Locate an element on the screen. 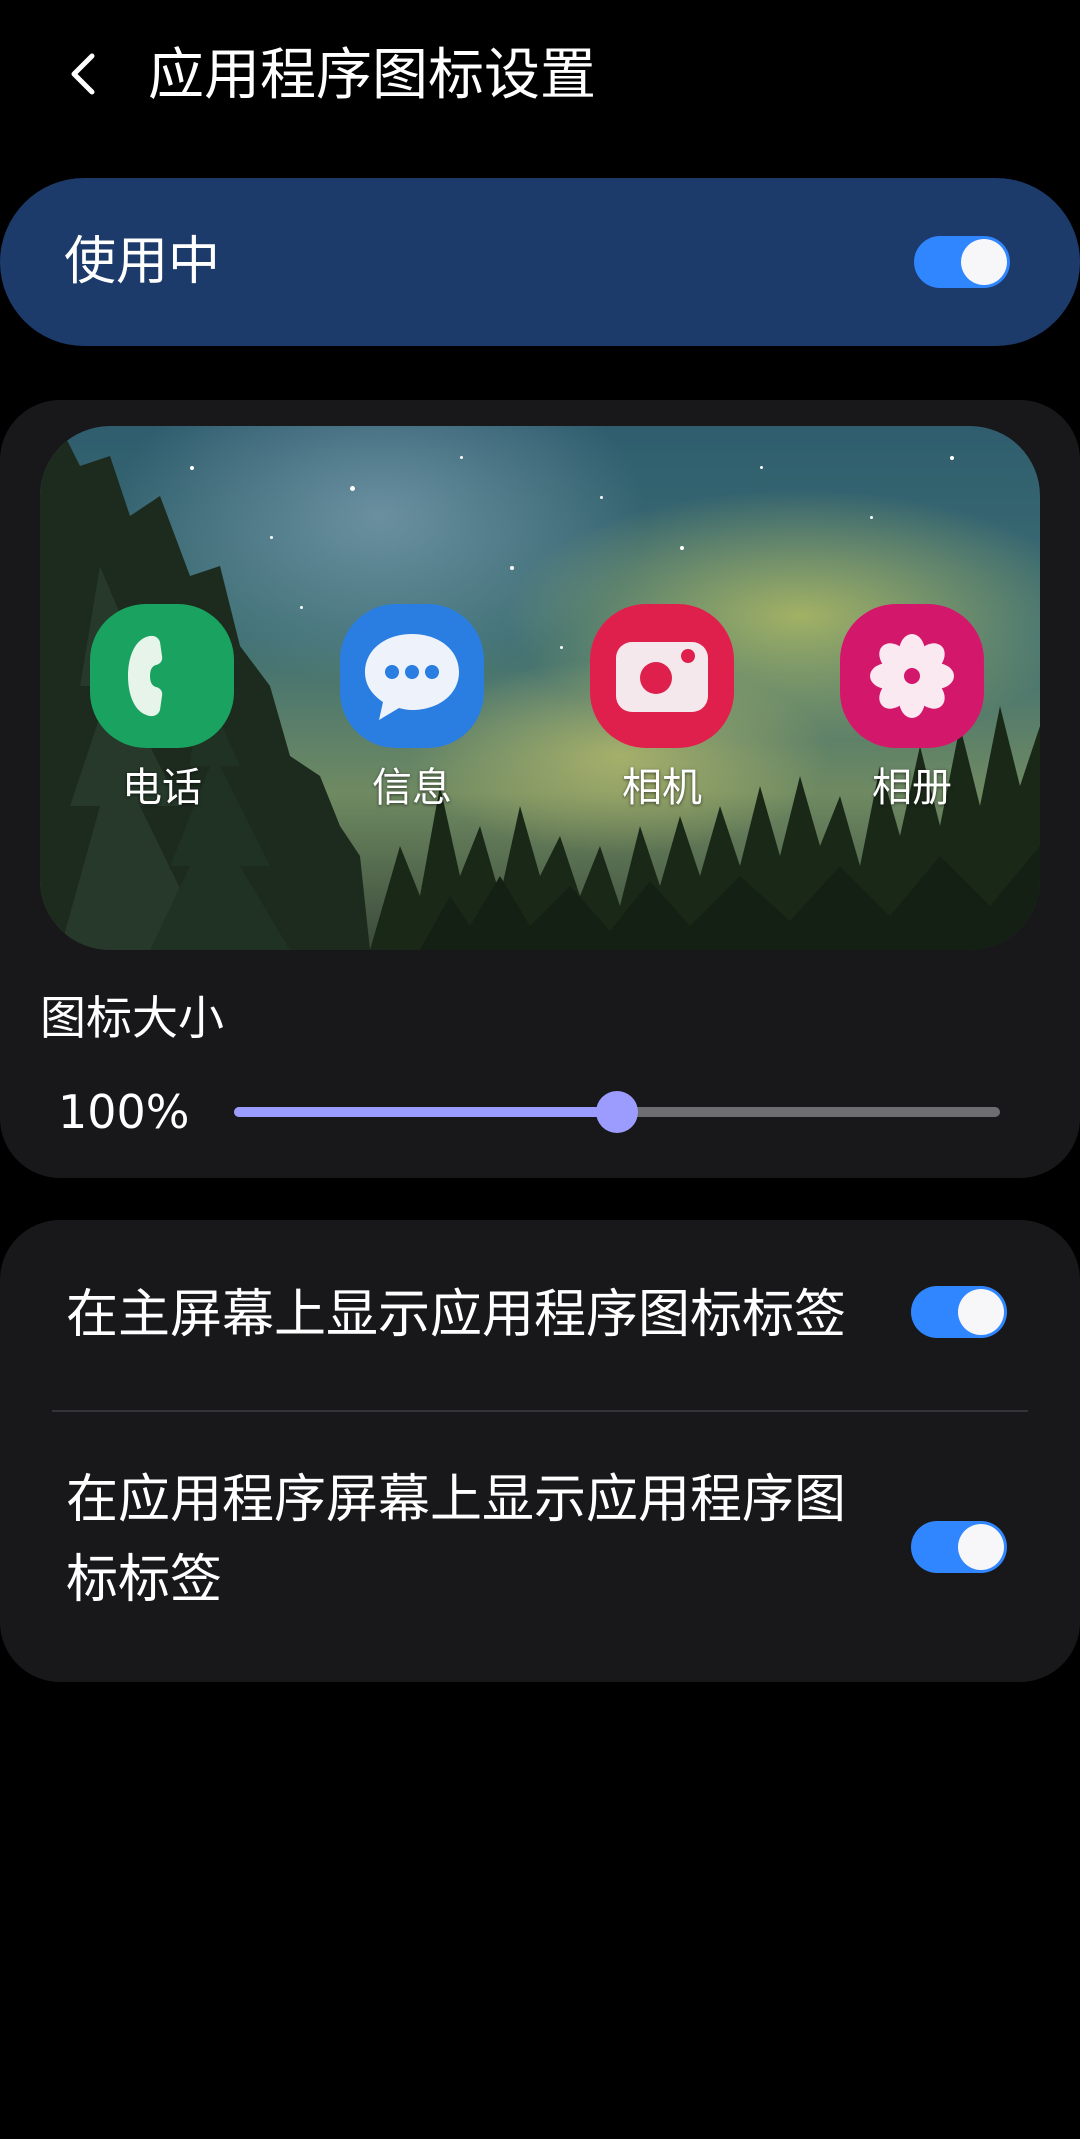 Image resolution: width=1080 pixels, height=2139 pixels. phone-icon is located at coordinates (162, 676).